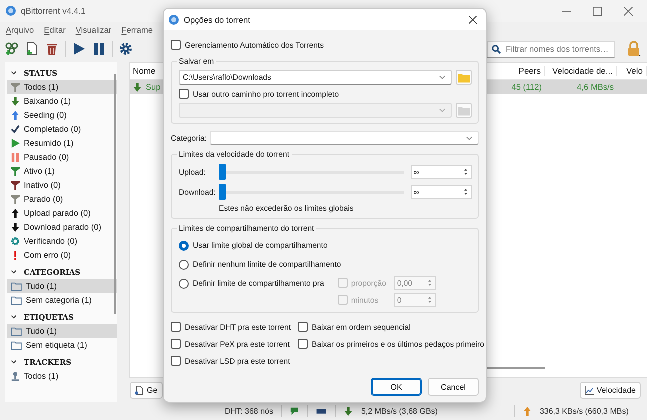  What do you see at coordinates (62, 171) in the screenshot?
I see `sidebar-item: Ativo (1)` at bounding box center [62, 171].